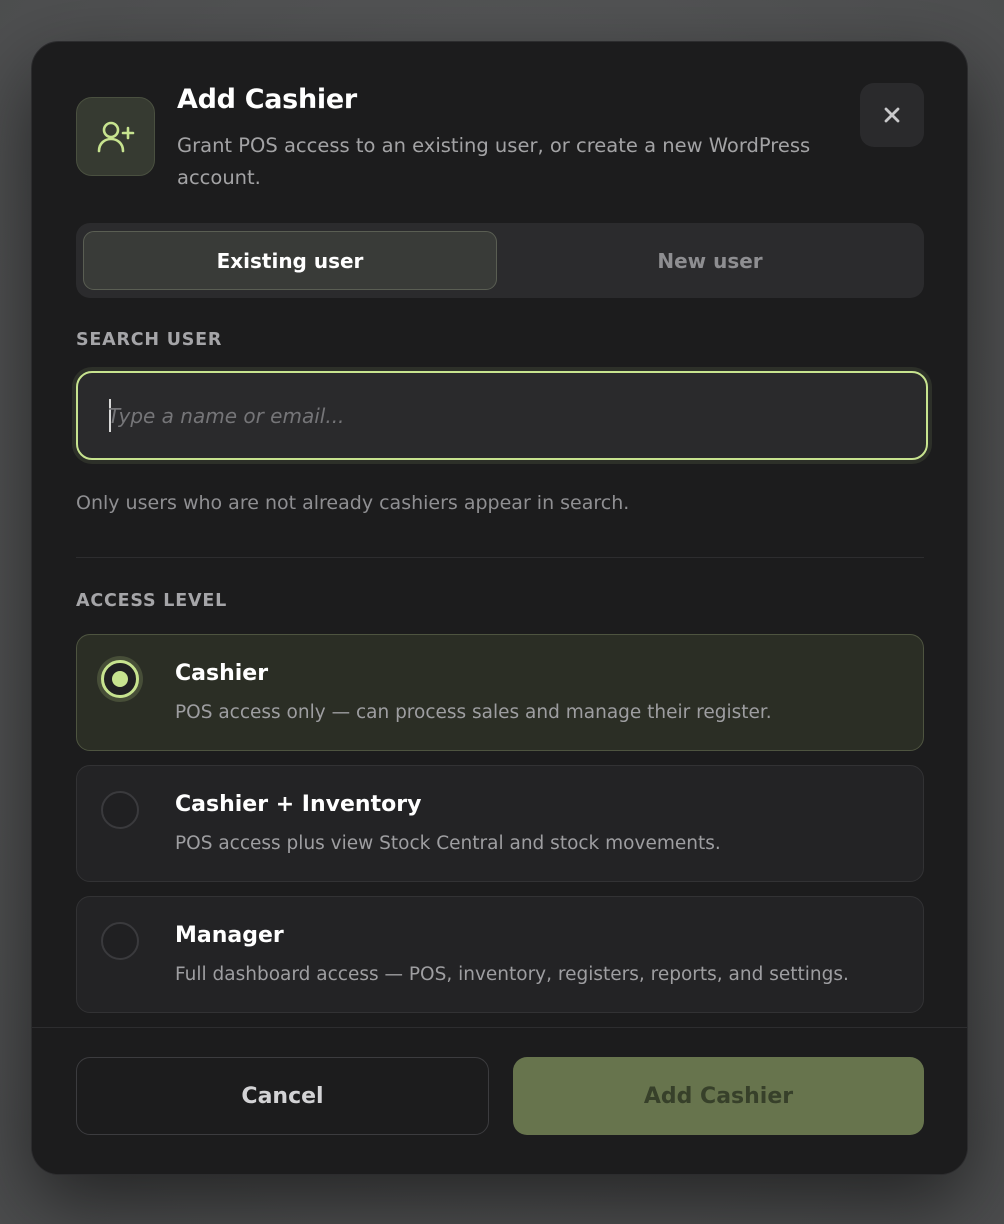 This screenshot has height=1224, width=1004. What do you see at coordinates (500, 260) in the screenshot?
I see `user-type-tabs: Existing user New user` at bounding box center [500, 260].